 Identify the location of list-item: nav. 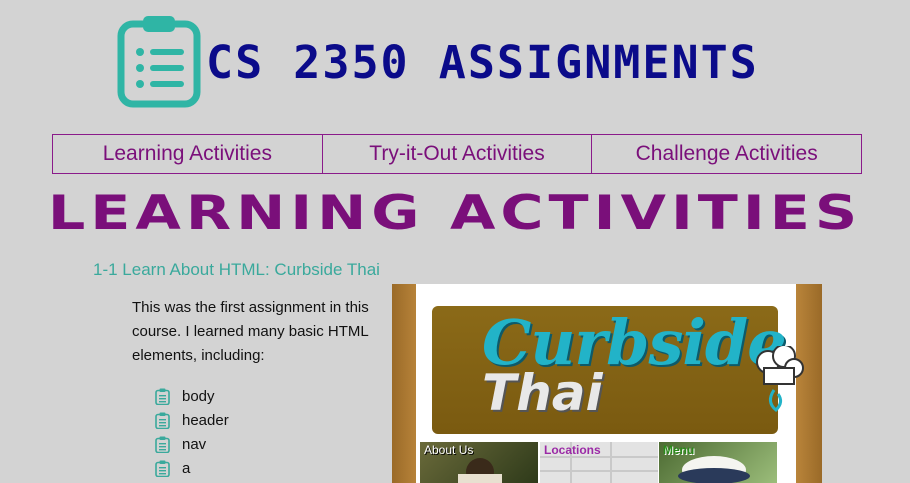
(192, 444).